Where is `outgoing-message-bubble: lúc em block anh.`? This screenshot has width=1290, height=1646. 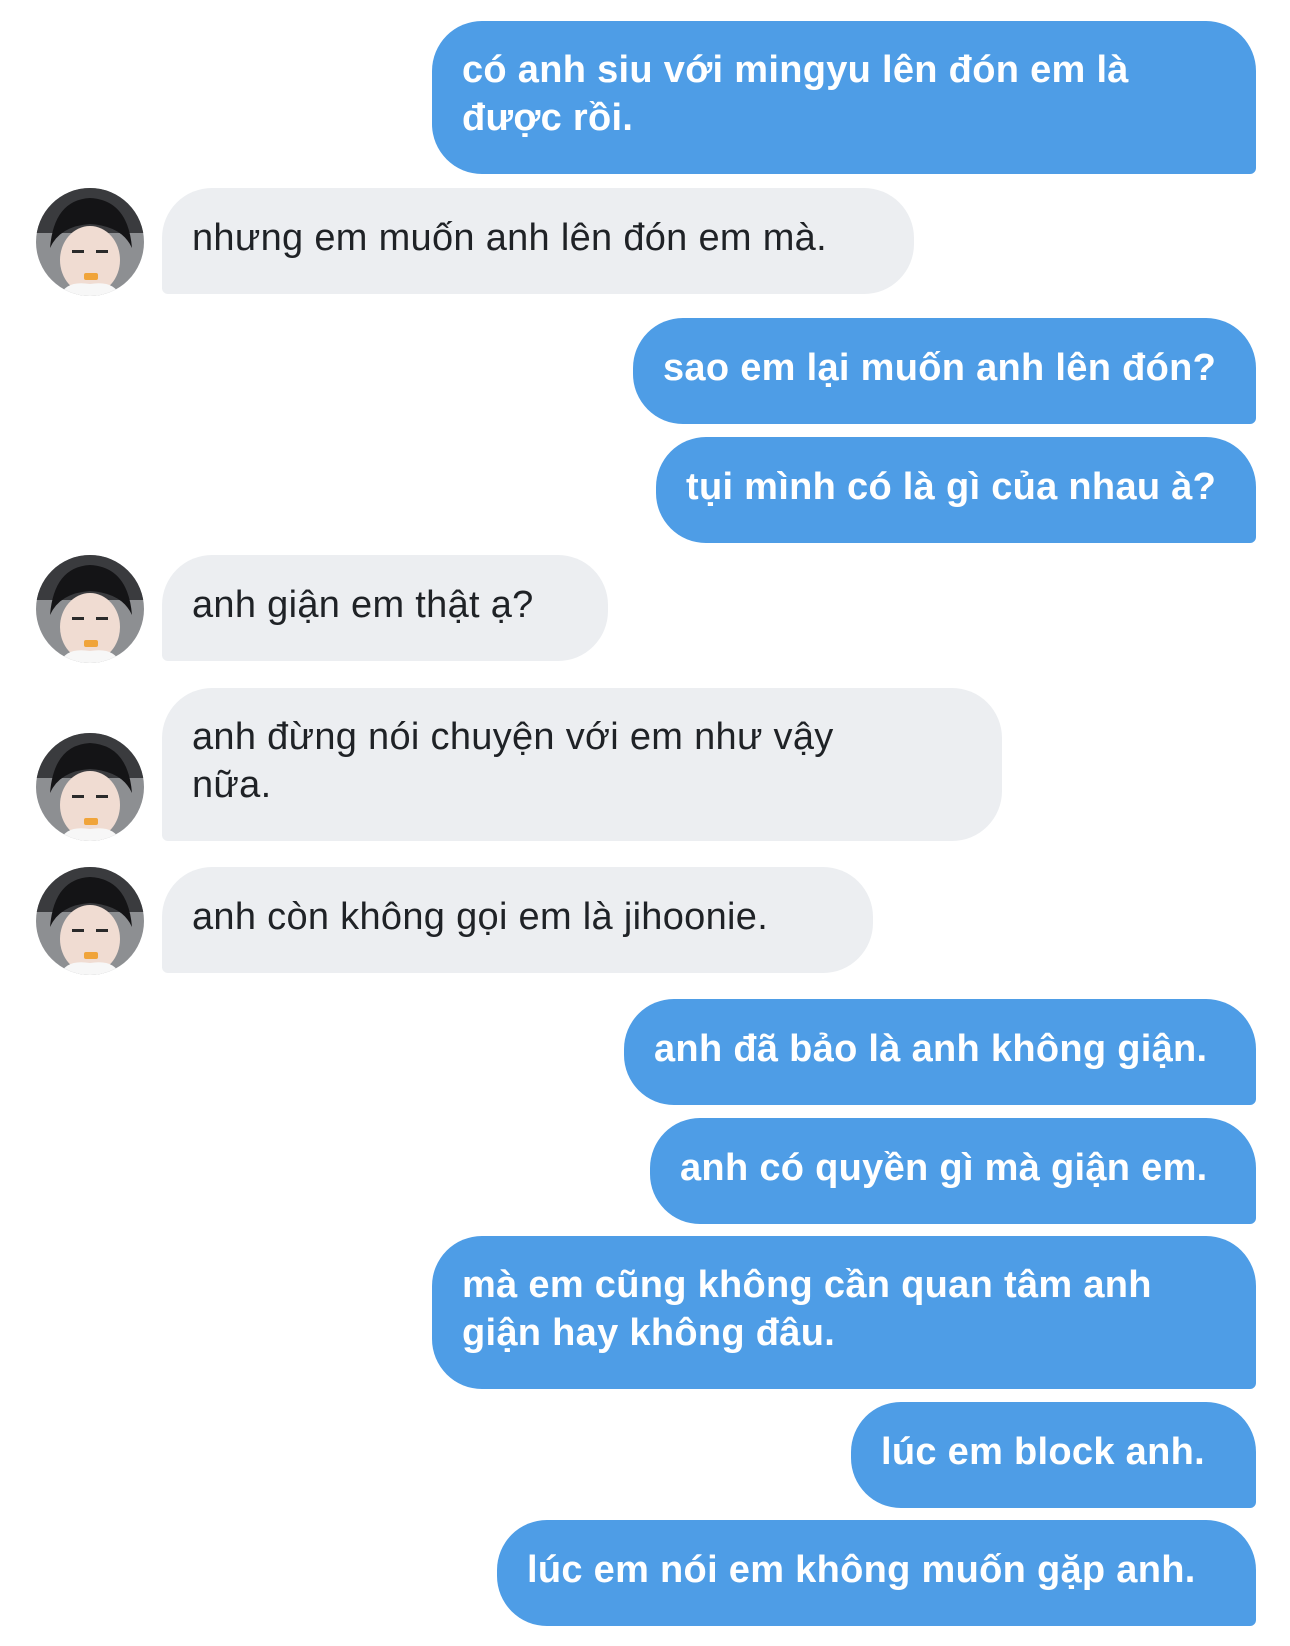
outgoing-message-bubble: lúc em block anh. is located at coordinates (1053, 1455).